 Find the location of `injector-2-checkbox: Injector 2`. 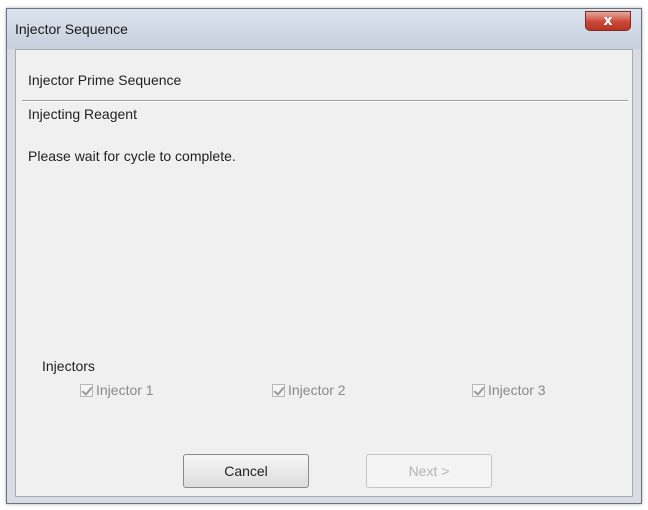

injector-2-checkbox: Injector 2 is located at coordinates (309, 390).